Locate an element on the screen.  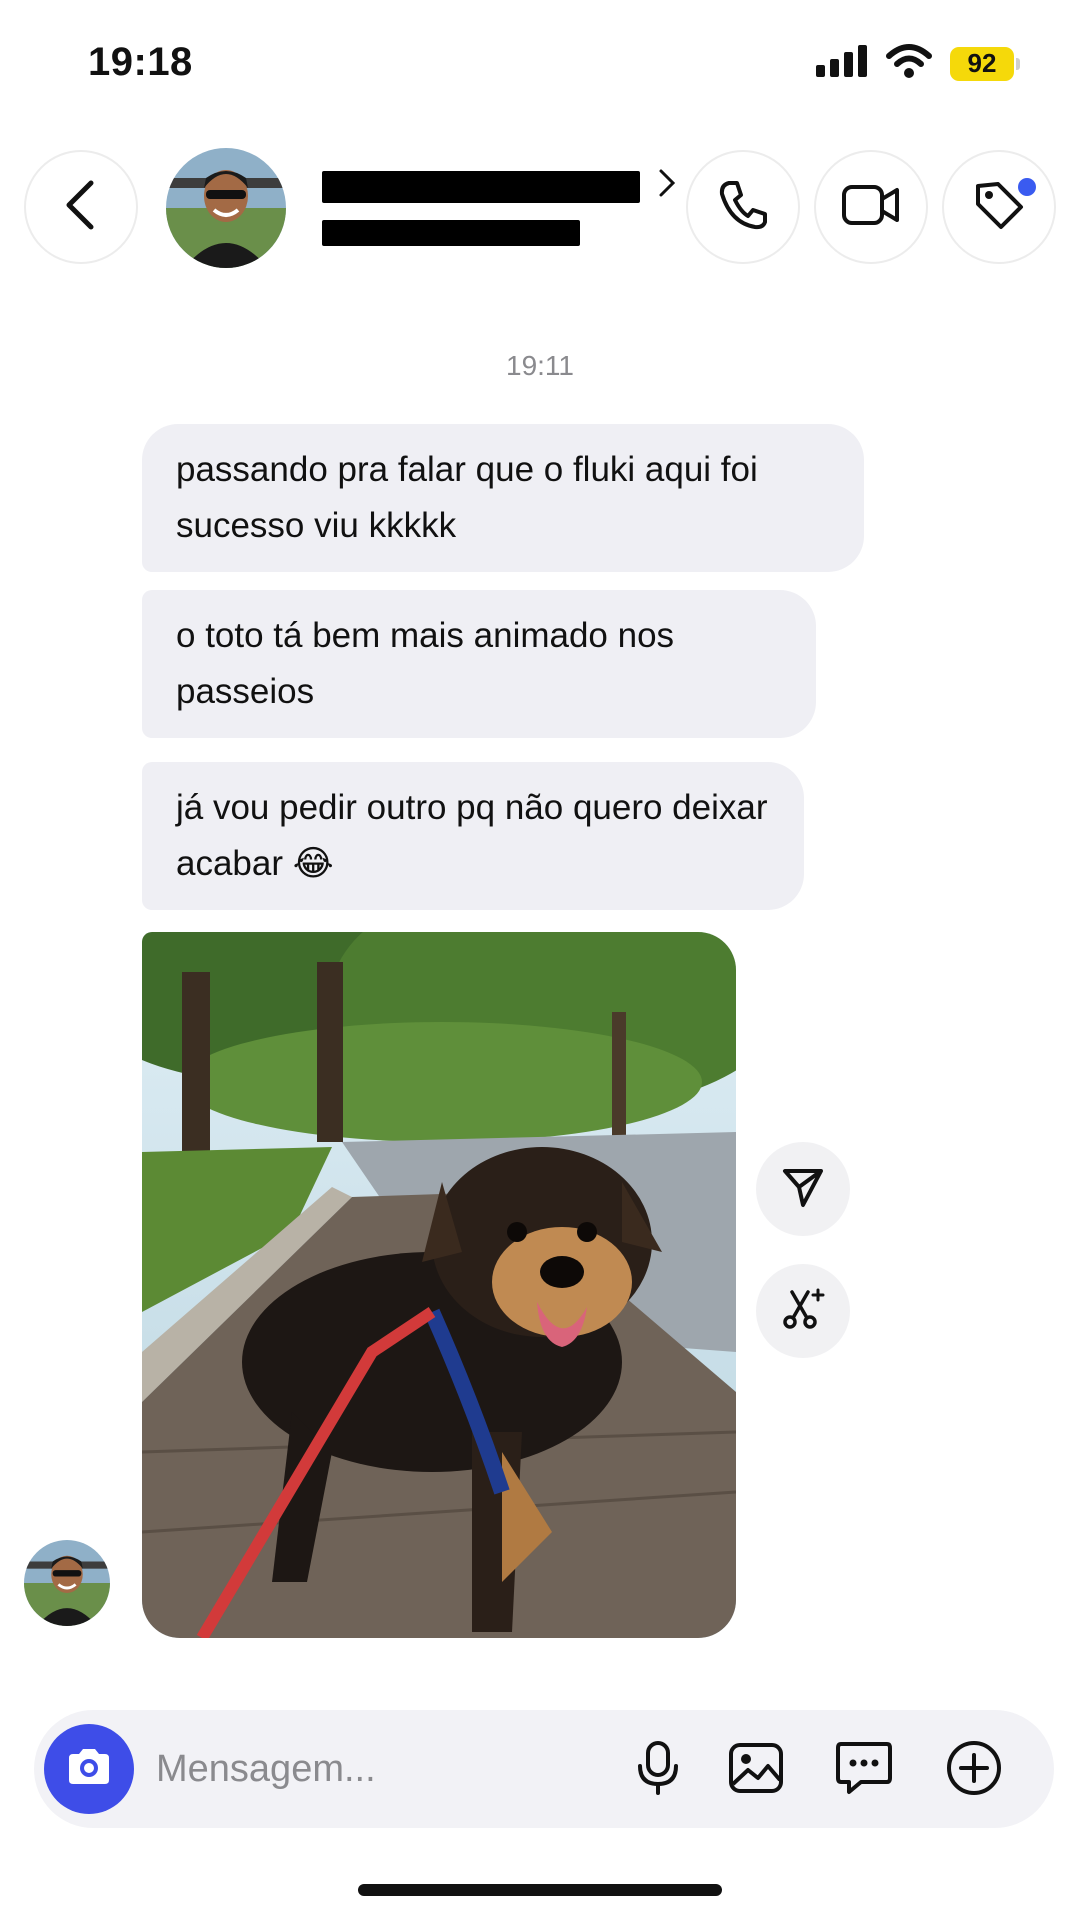
gallery-icon is located at coordinates (756, 1770).